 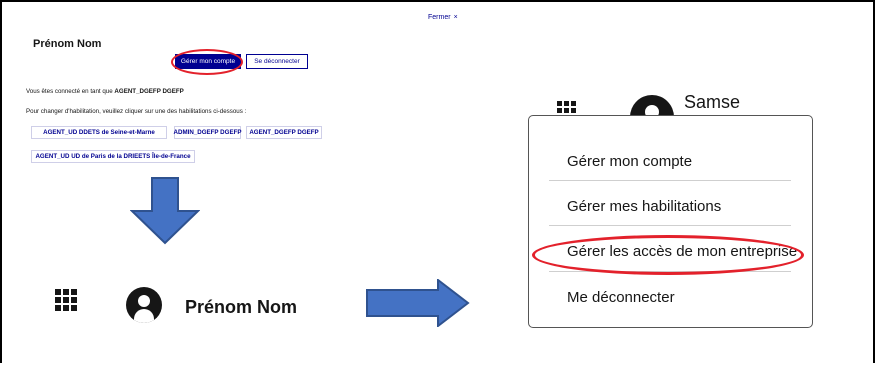 I want to click on habilitation-button: AGENT_UD DDETS de Seine-et-Marne, so click(x=99, y=132).